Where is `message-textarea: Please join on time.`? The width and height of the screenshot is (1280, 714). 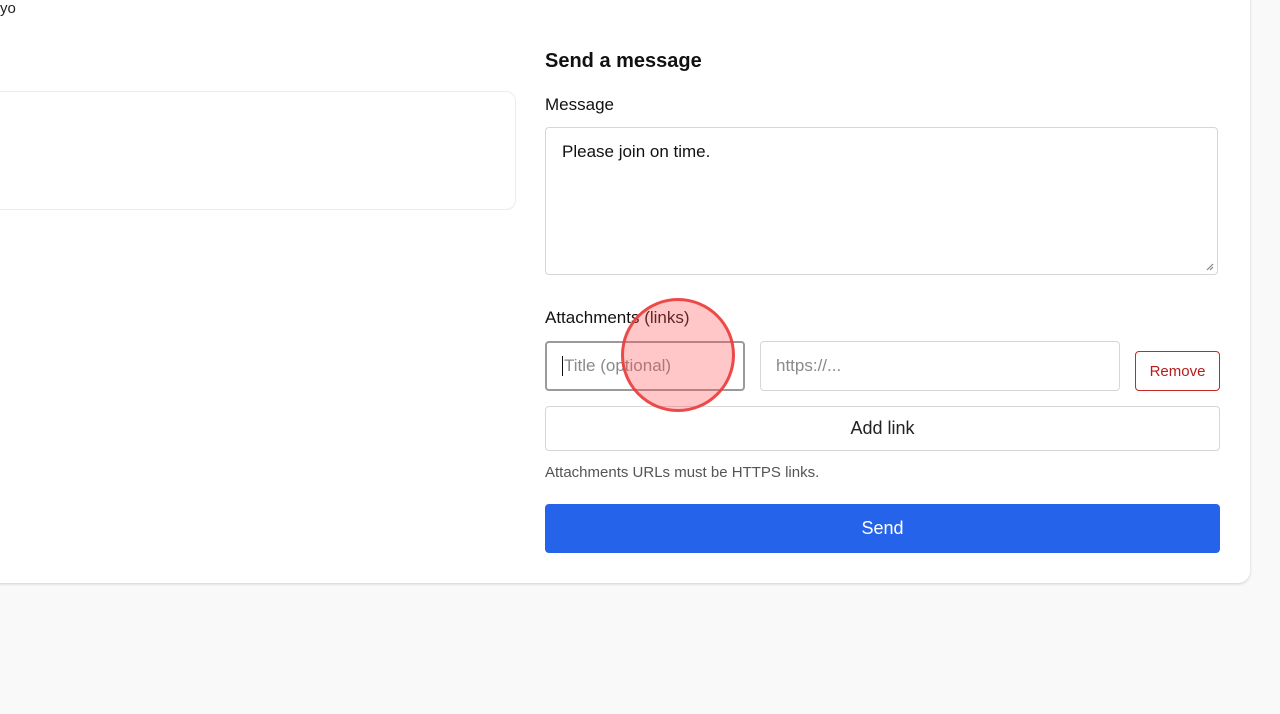 message-textarea: Please join on time. is located at coordinates (881, 201).